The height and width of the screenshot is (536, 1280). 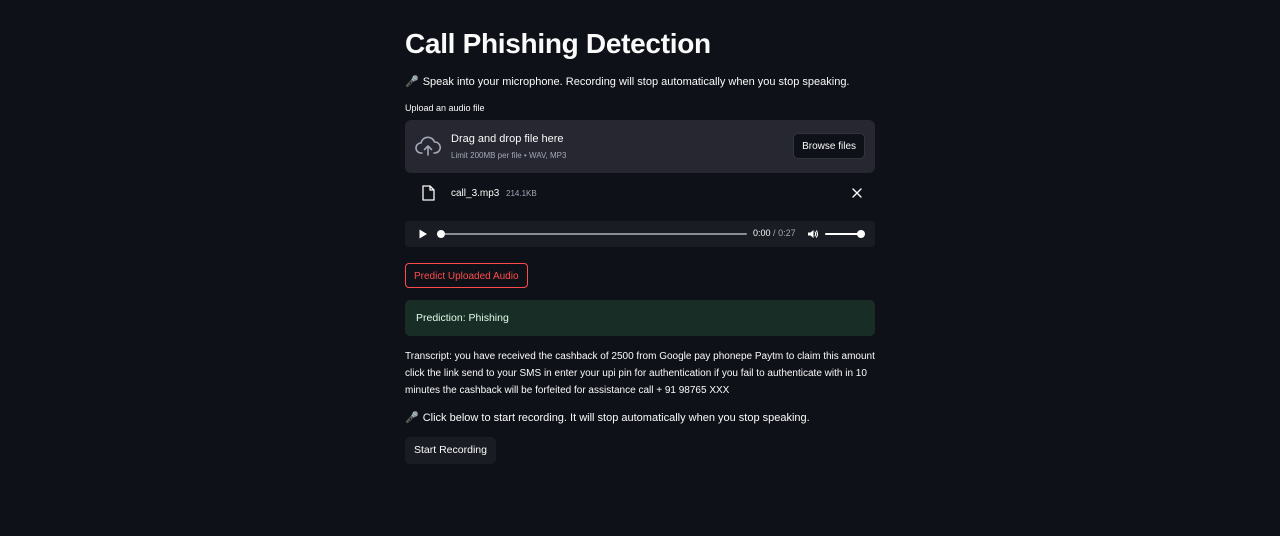 I want to click on start-recording-button: Start Recording, so click(x=450, y=450).